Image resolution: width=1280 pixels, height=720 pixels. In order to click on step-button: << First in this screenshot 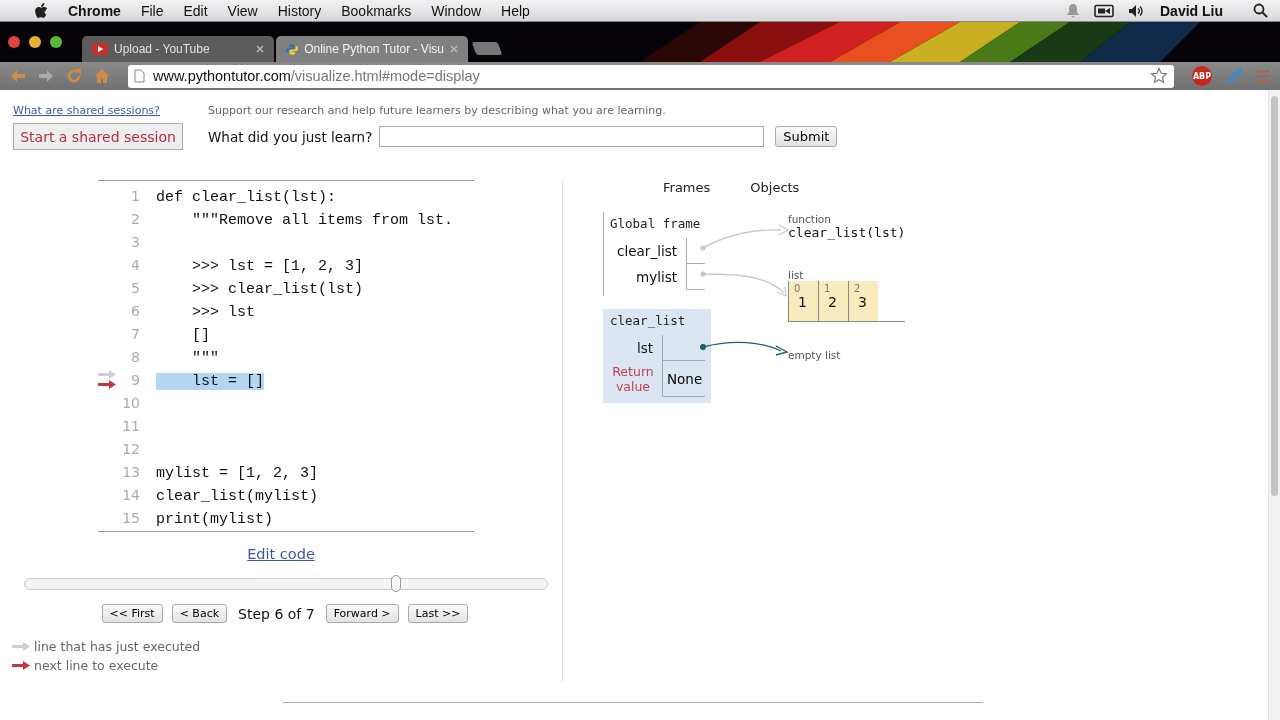, I will do `click(132, 613)`.